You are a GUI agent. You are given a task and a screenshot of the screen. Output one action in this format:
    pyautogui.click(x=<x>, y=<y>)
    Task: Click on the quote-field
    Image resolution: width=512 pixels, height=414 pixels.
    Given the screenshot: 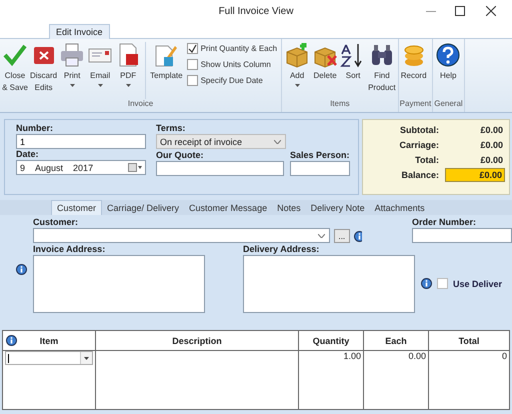 What is the action you would take?
    pyautogui.click(x=220, y=168)
    